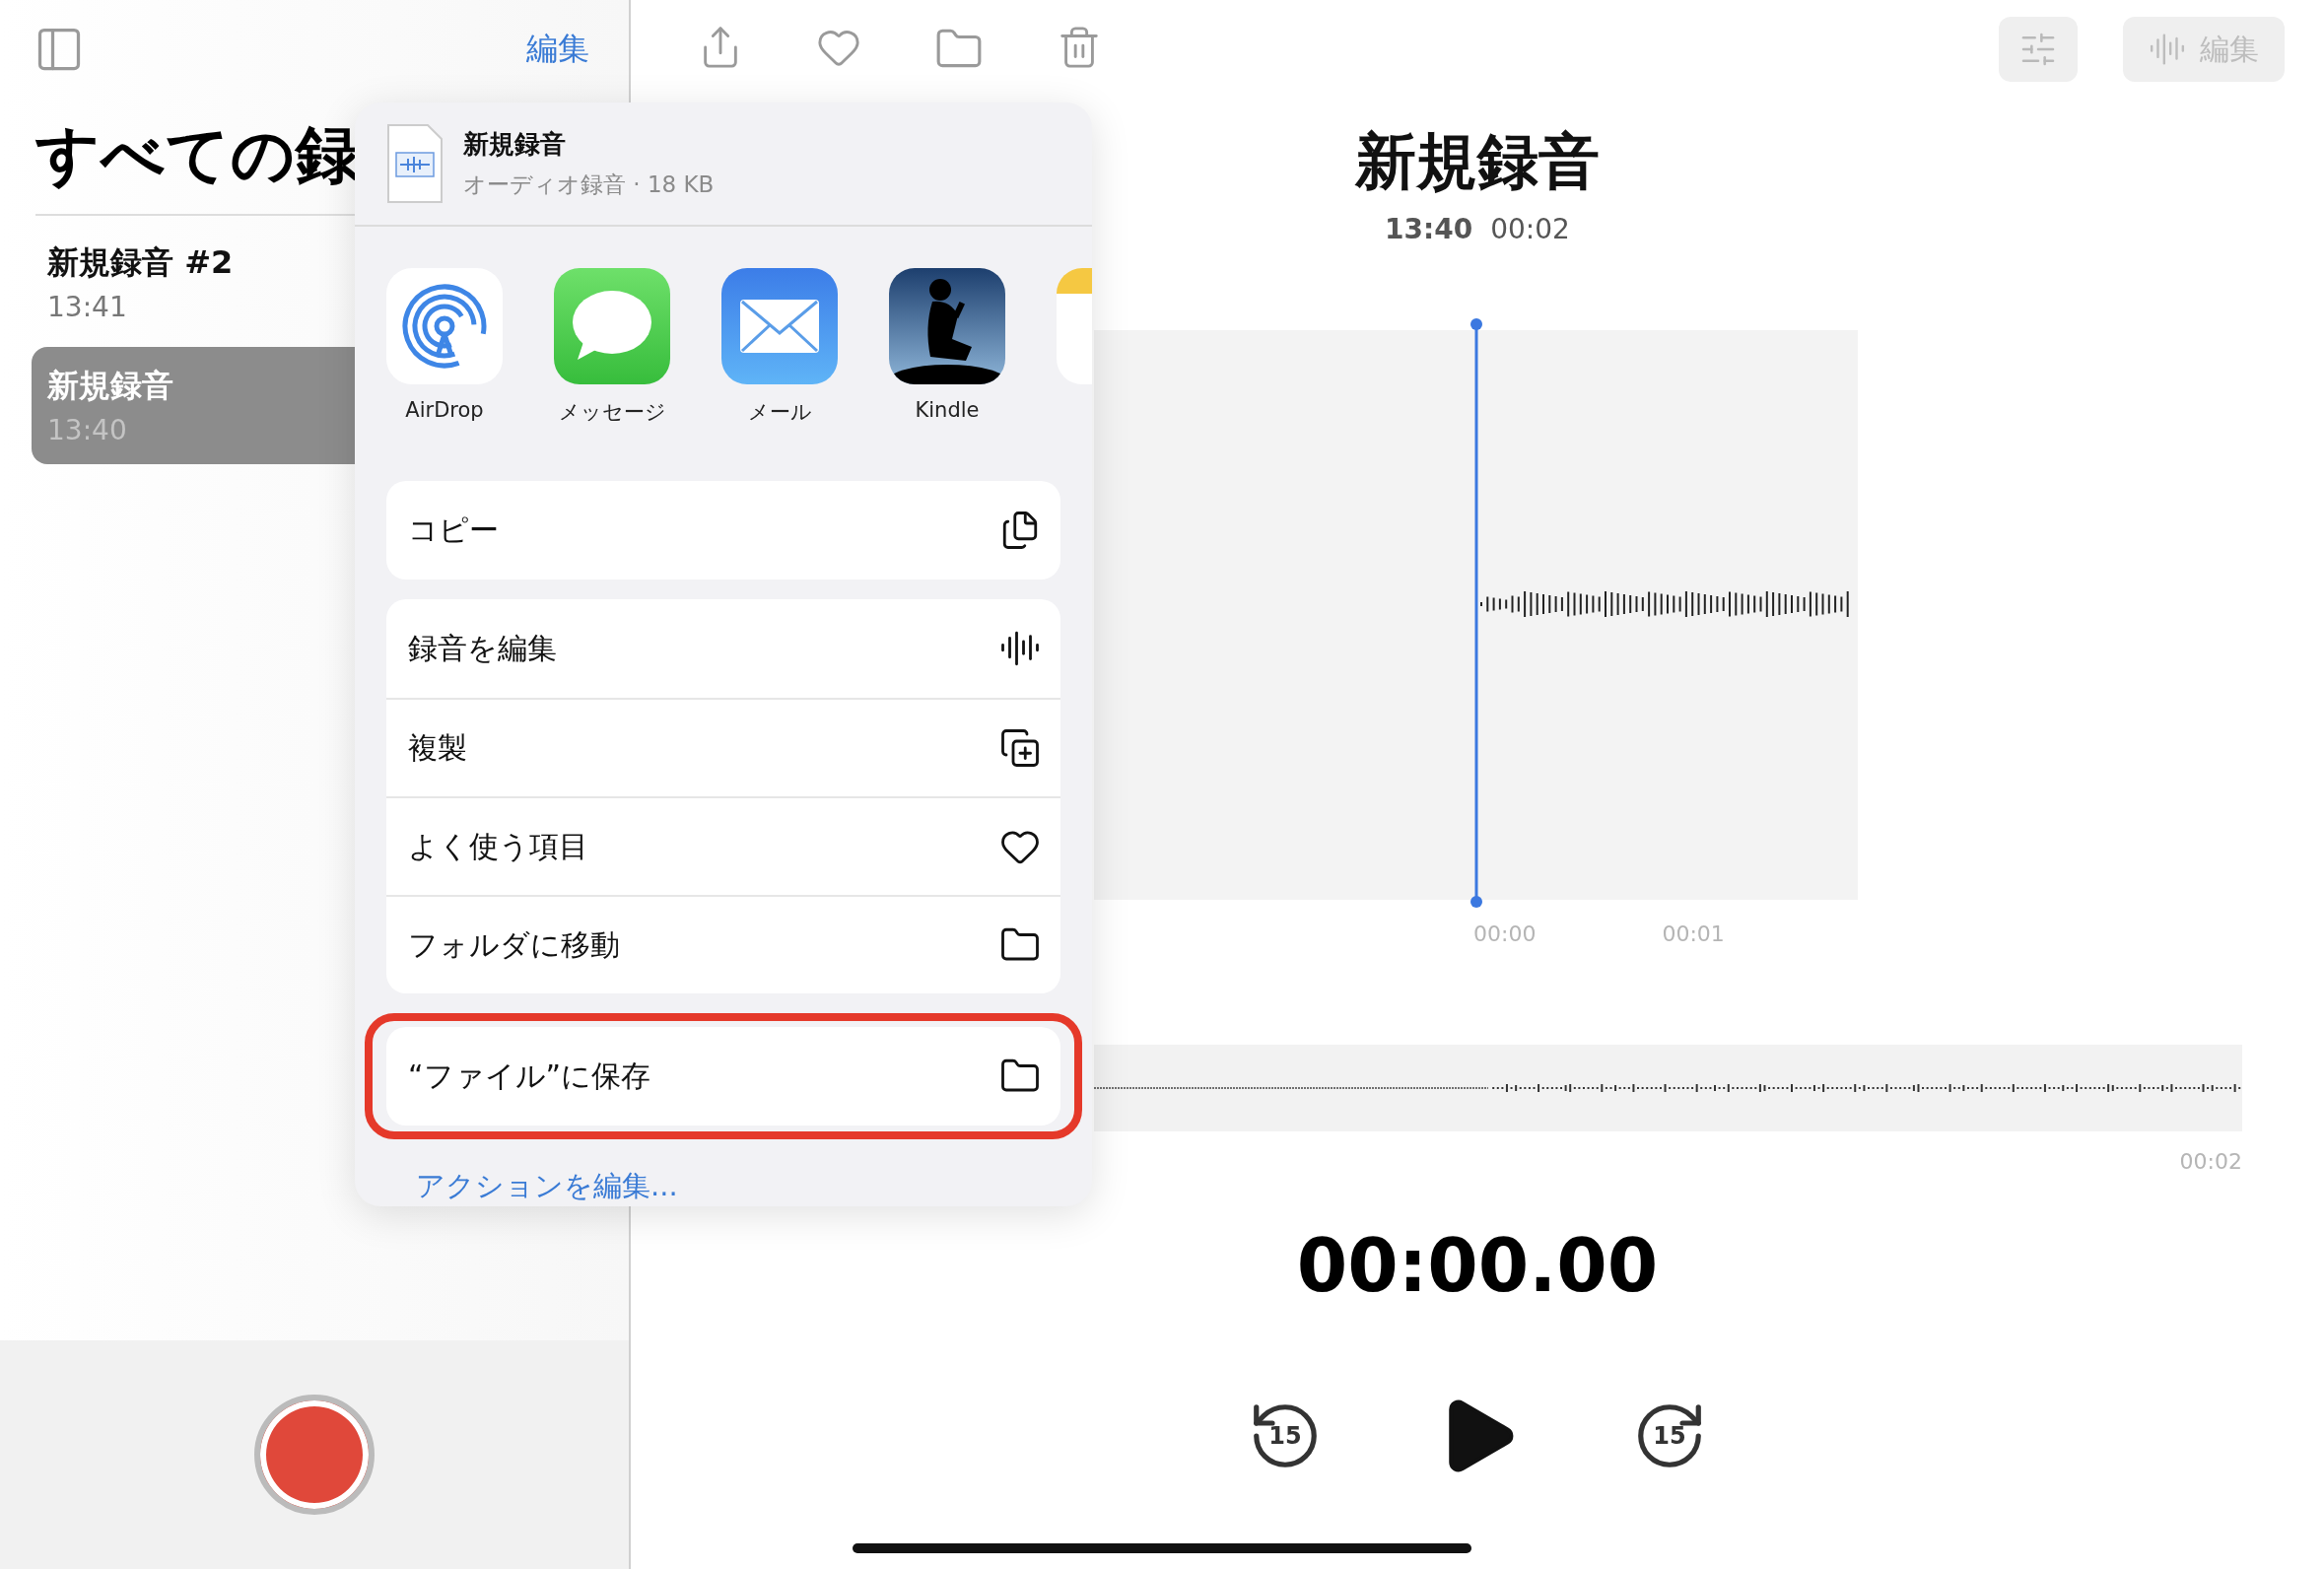  I want to click on file-name: 新規録音, so click(515, 145).